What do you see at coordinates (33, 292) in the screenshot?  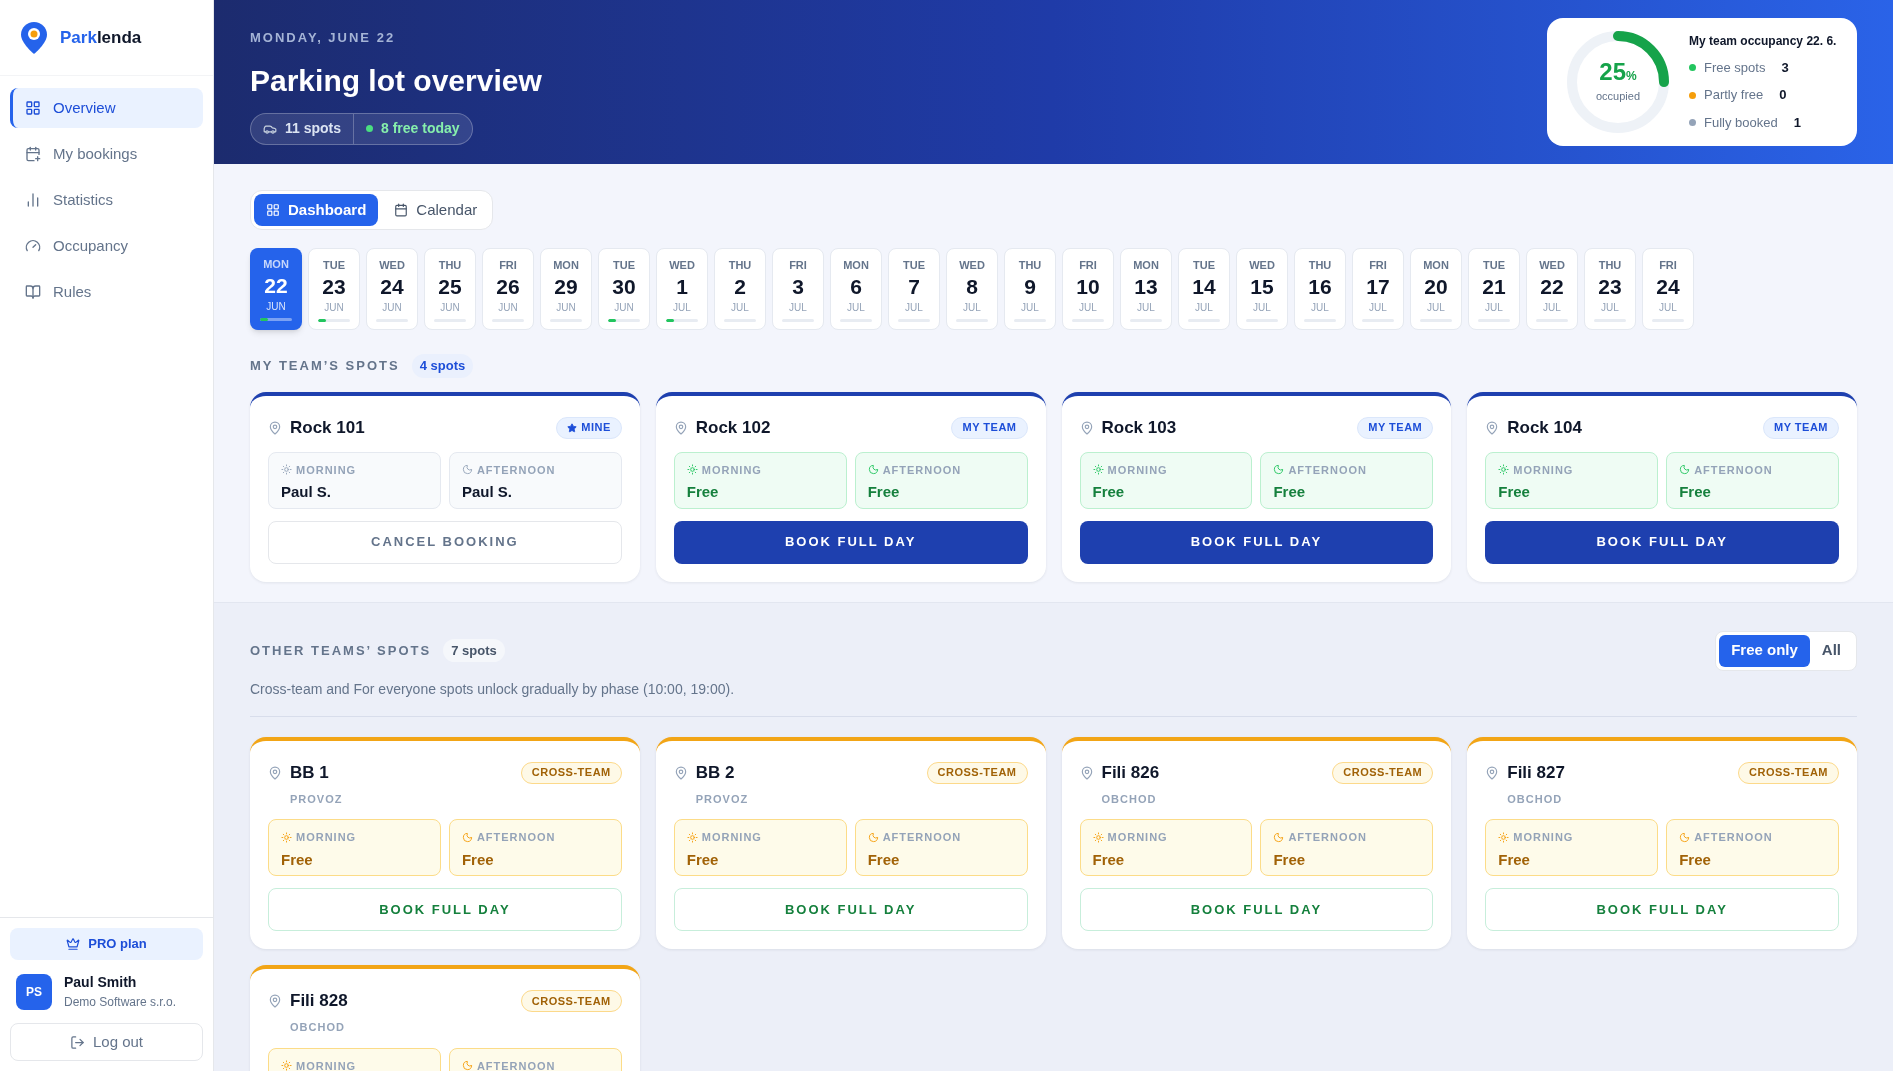 I see `book-icon` at bounding box center [33, 292].